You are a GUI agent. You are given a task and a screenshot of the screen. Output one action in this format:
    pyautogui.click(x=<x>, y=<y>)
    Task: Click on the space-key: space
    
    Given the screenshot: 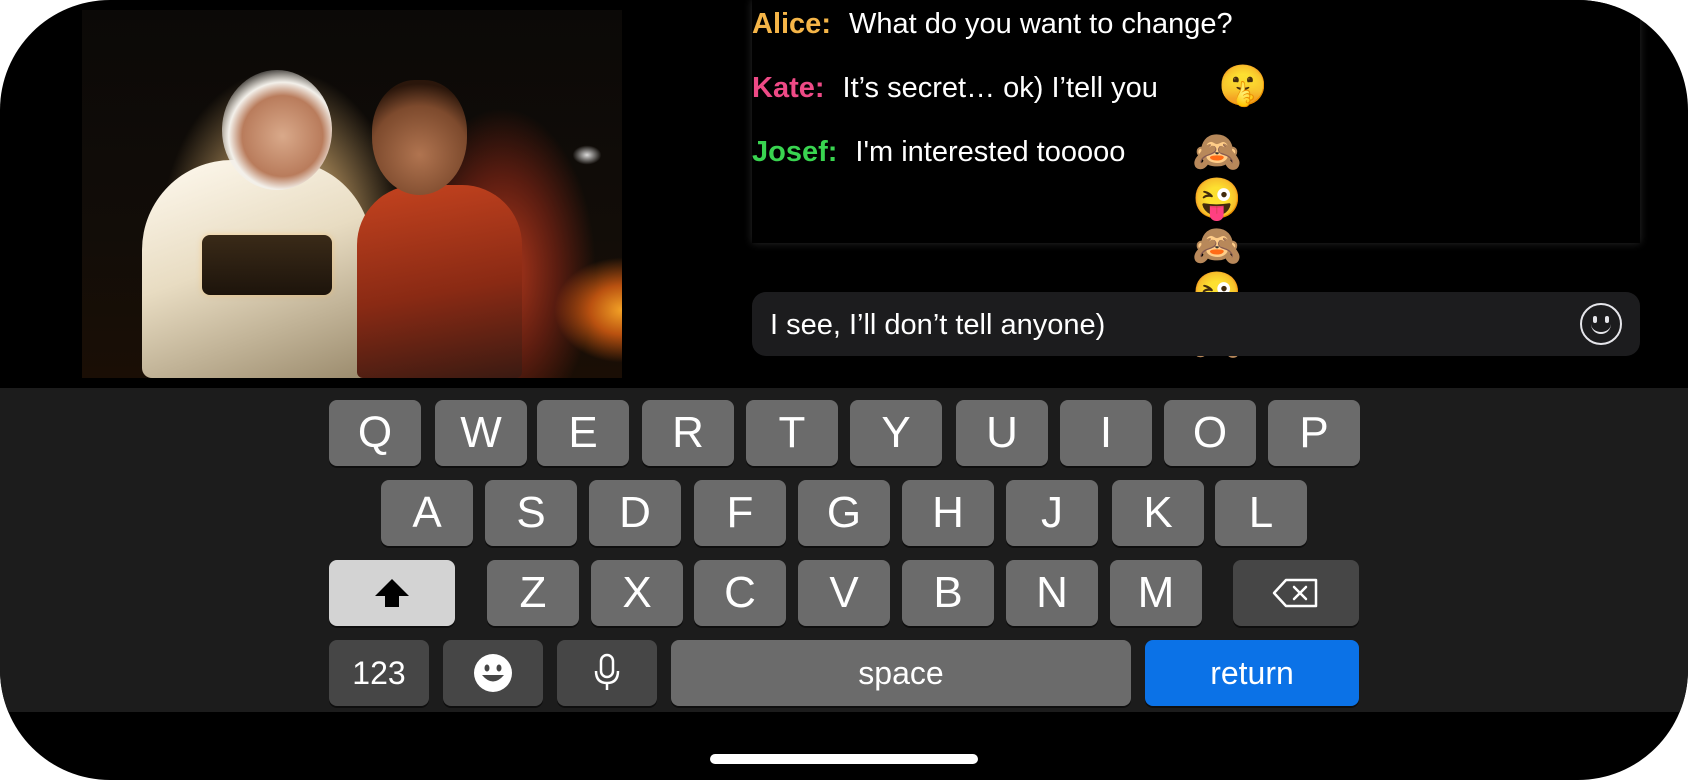 What is the action you would take?
    pyautogui.click(x=901, y=673)
    